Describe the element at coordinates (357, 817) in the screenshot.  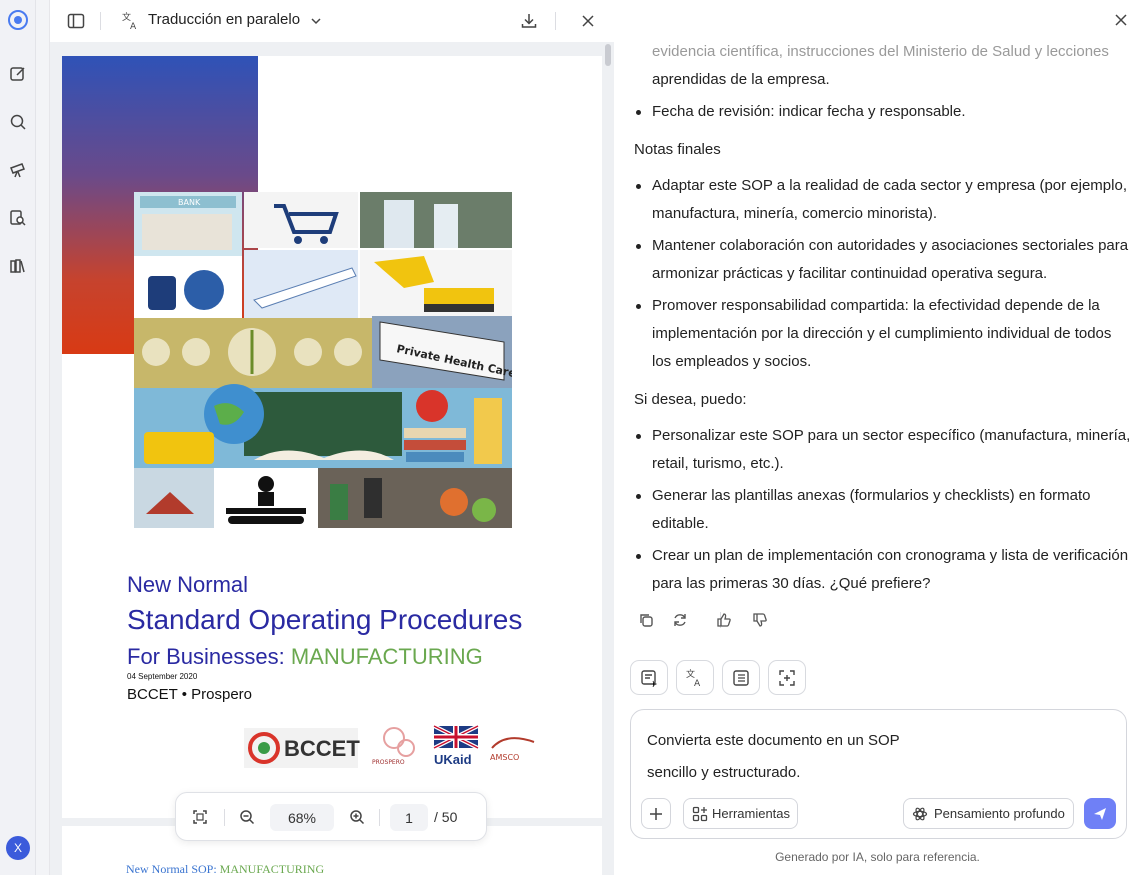
I see `zoom-in-icon` at that location.